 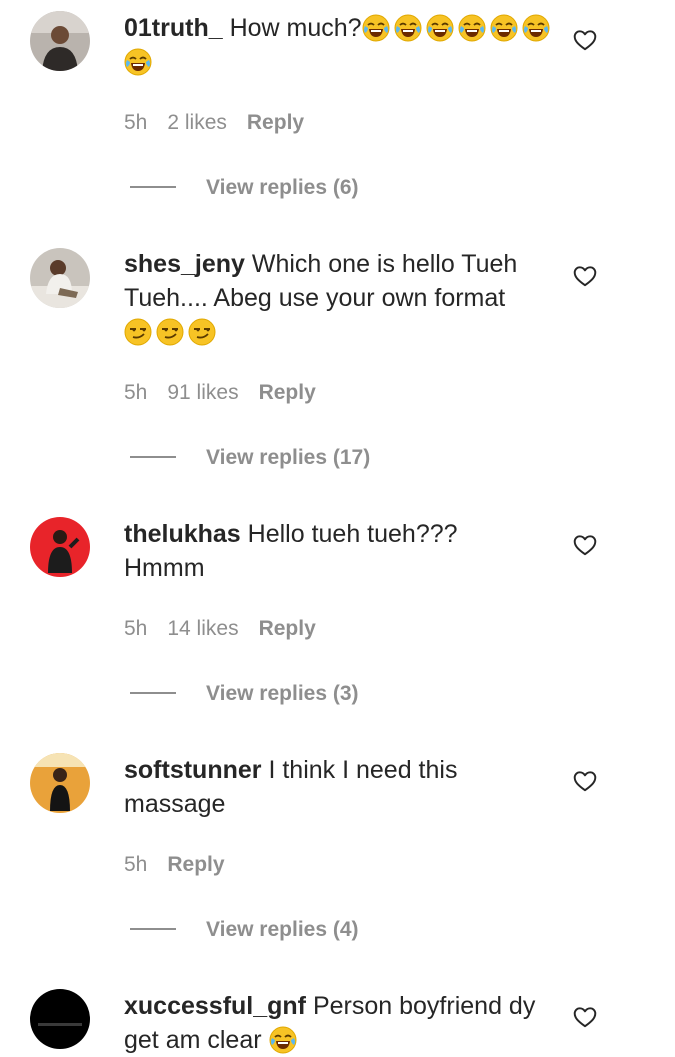 I want to click on emoji-row, so click(x=339, y=332).